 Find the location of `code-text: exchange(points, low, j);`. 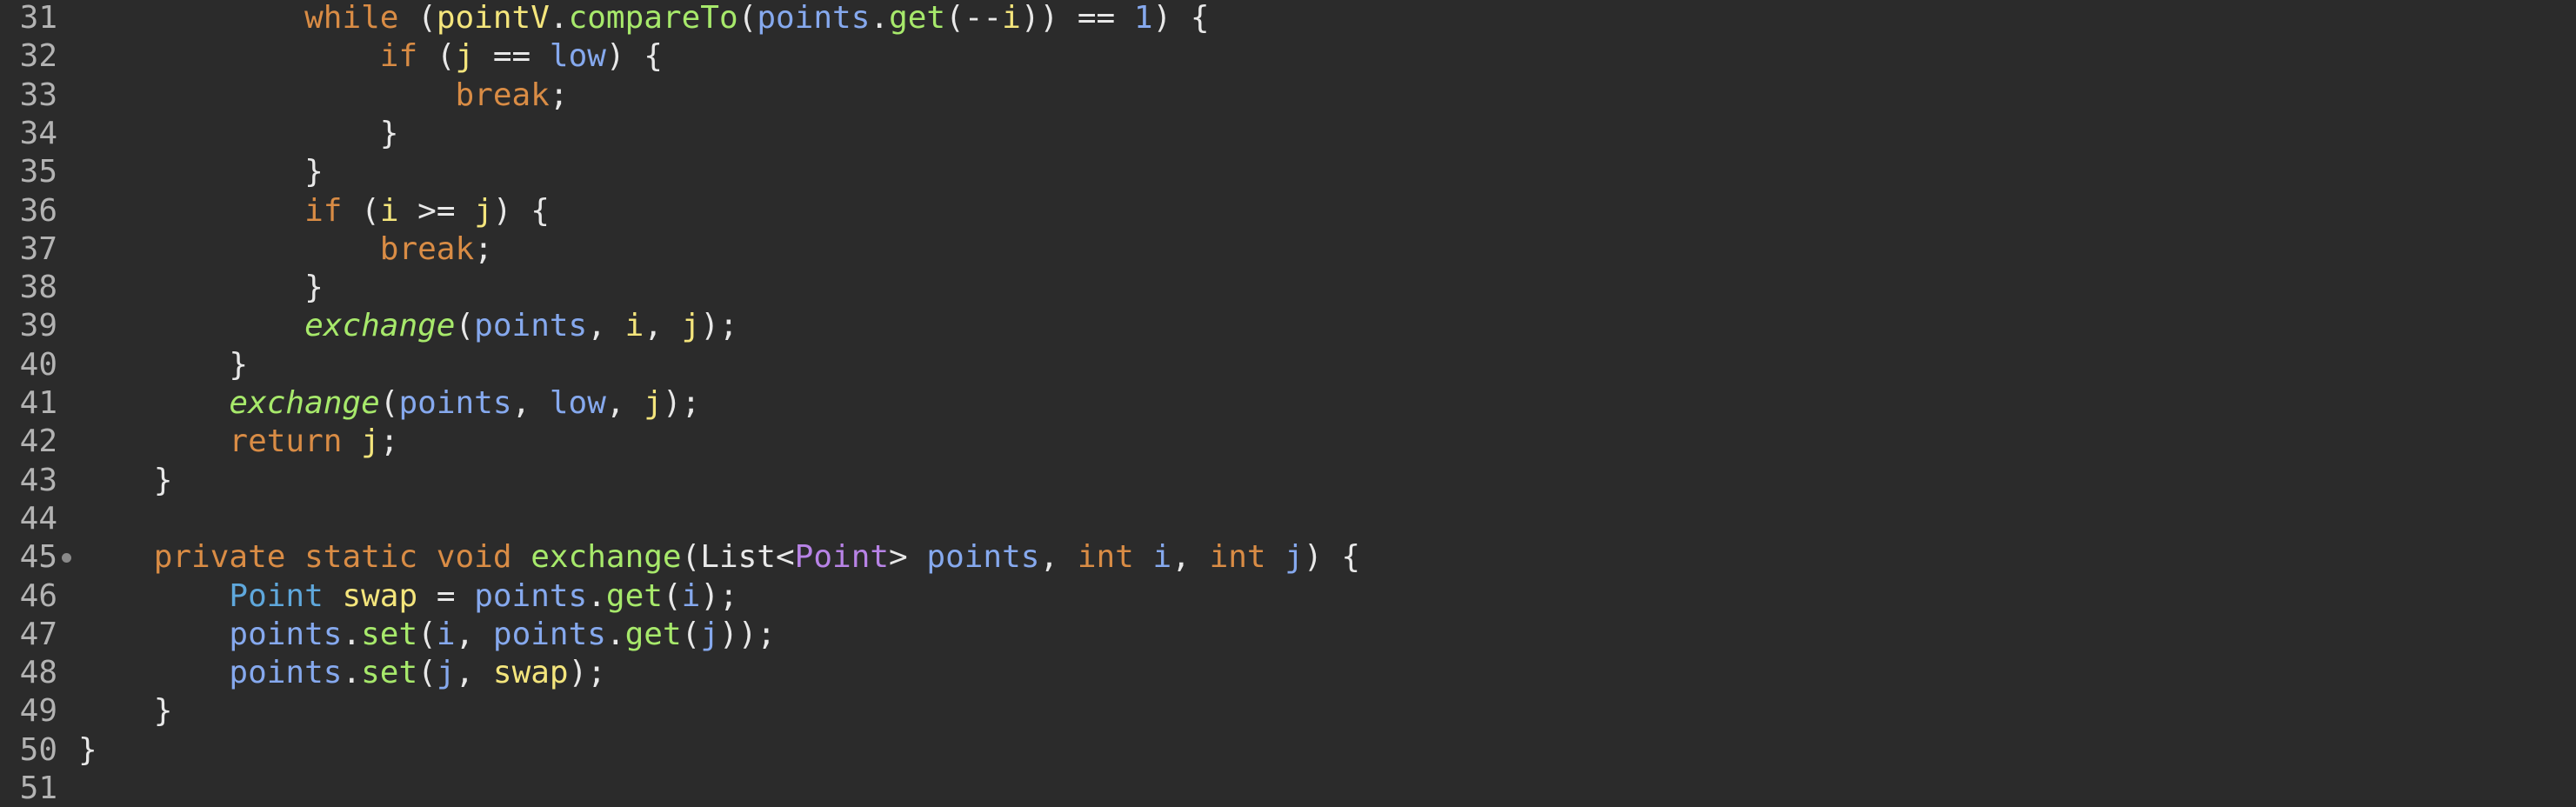

code-text: exchange(points, low, j); is located at coordinates (389, 404).